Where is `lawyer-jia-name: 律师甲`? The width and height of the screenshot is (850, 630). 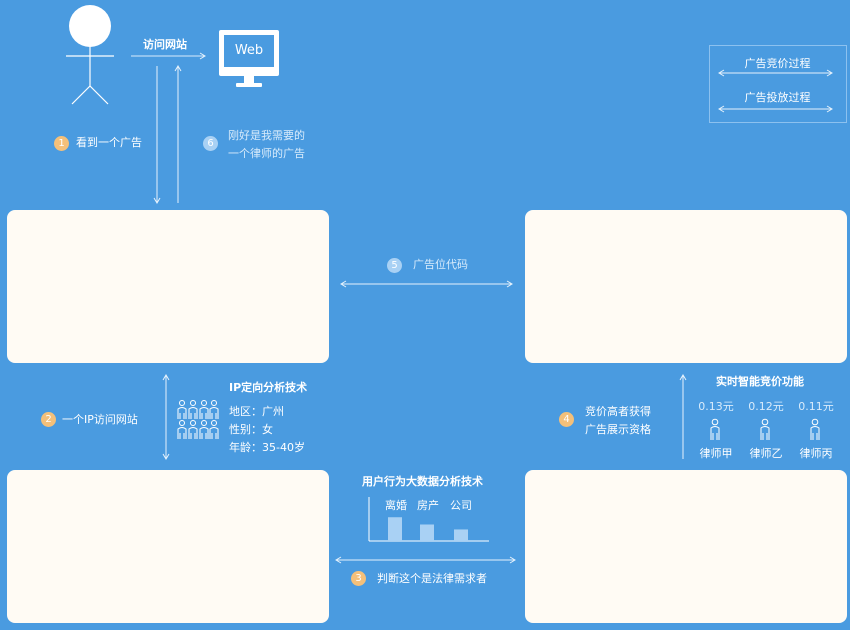 lawyer-jia-name: 律师甲 is located at coordinates (716, 453).